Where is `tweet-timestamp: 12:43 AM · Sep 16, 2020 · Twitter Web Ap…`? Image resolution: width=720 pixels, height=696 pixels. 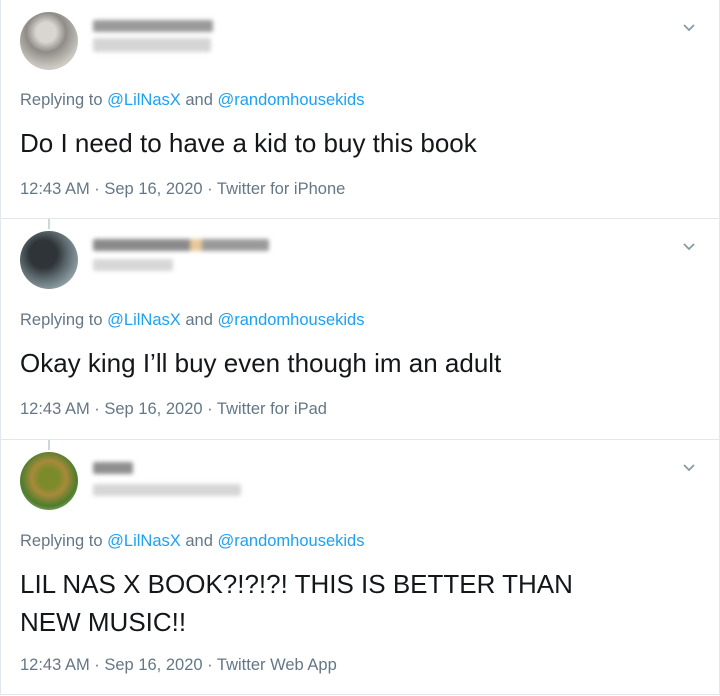 tweet-timestamp: 12:43 AM · Sep 16, 2020 · Twitter Web Ap… is located at coordinates (178, 665).